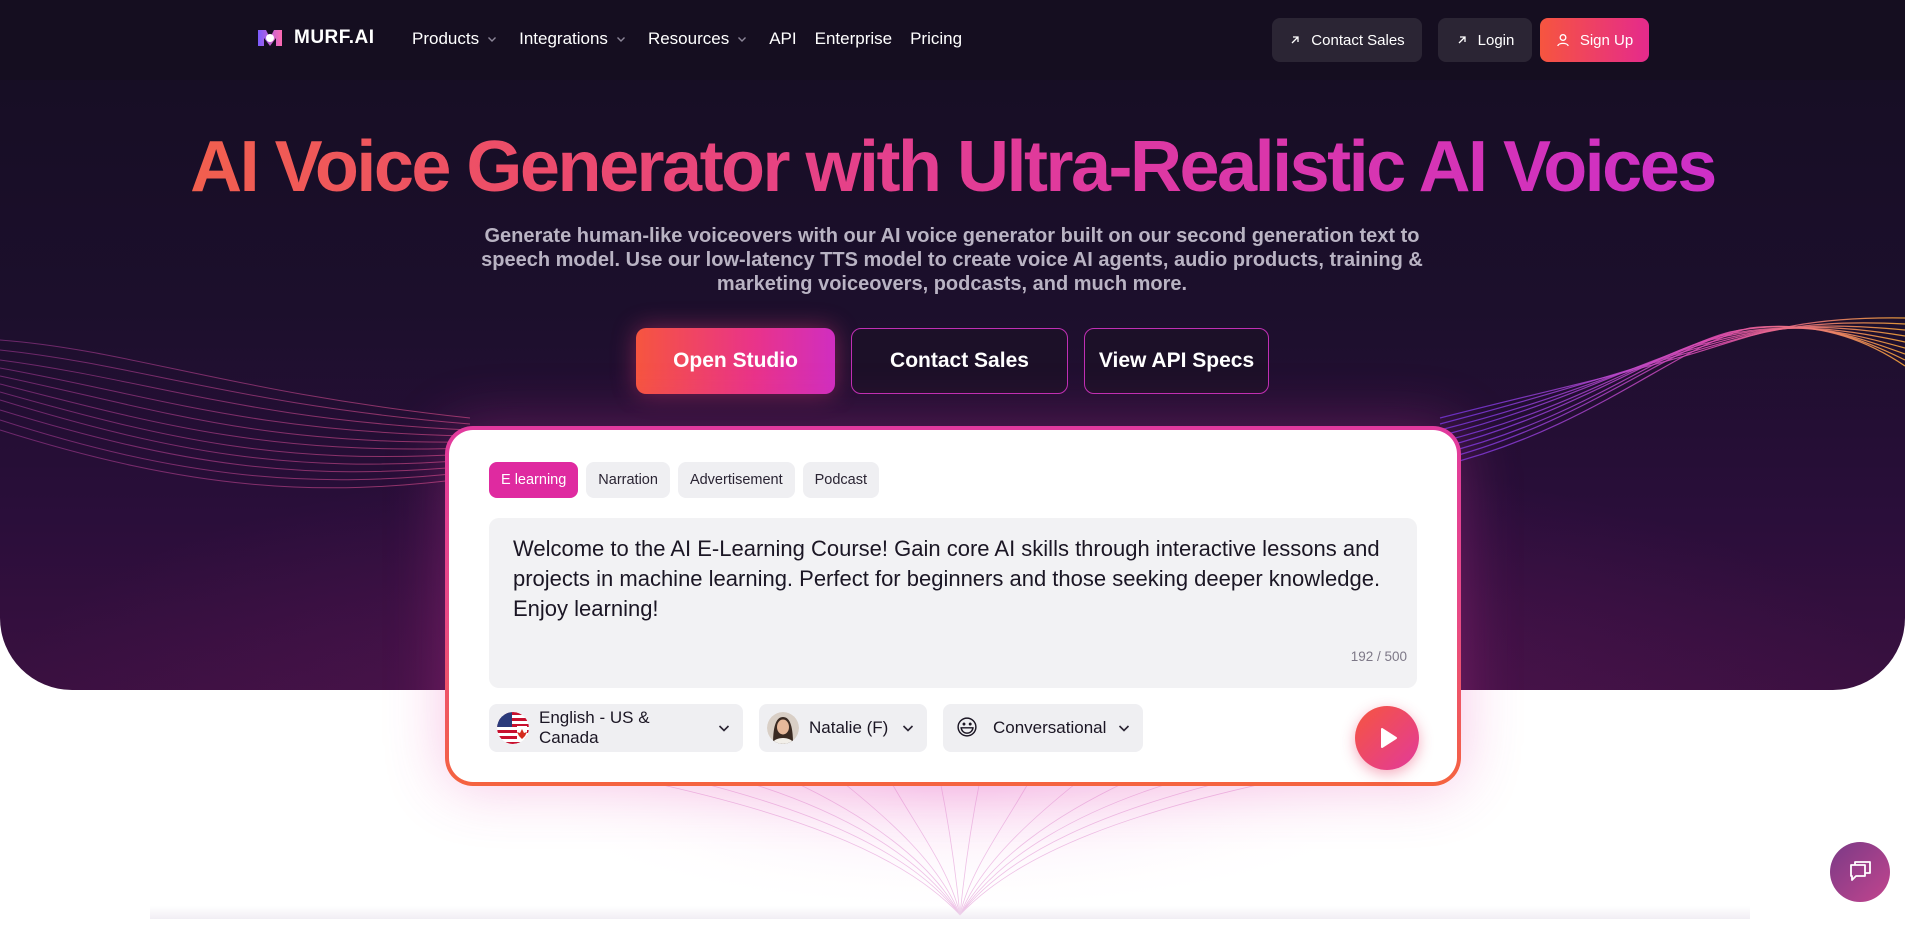  I want to click on brand-name: MURF.AI, so click(334, 37).